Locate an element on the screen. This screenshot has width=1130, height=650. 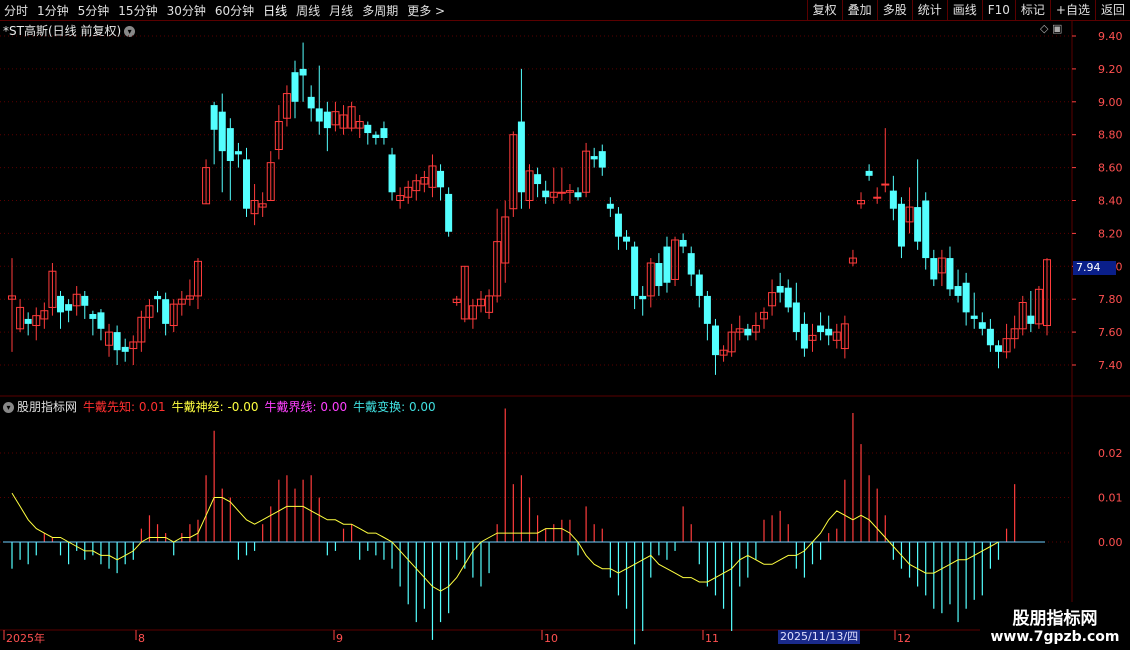
indicator-tick-label: 0.01 is located at coordinates (1110, 498).